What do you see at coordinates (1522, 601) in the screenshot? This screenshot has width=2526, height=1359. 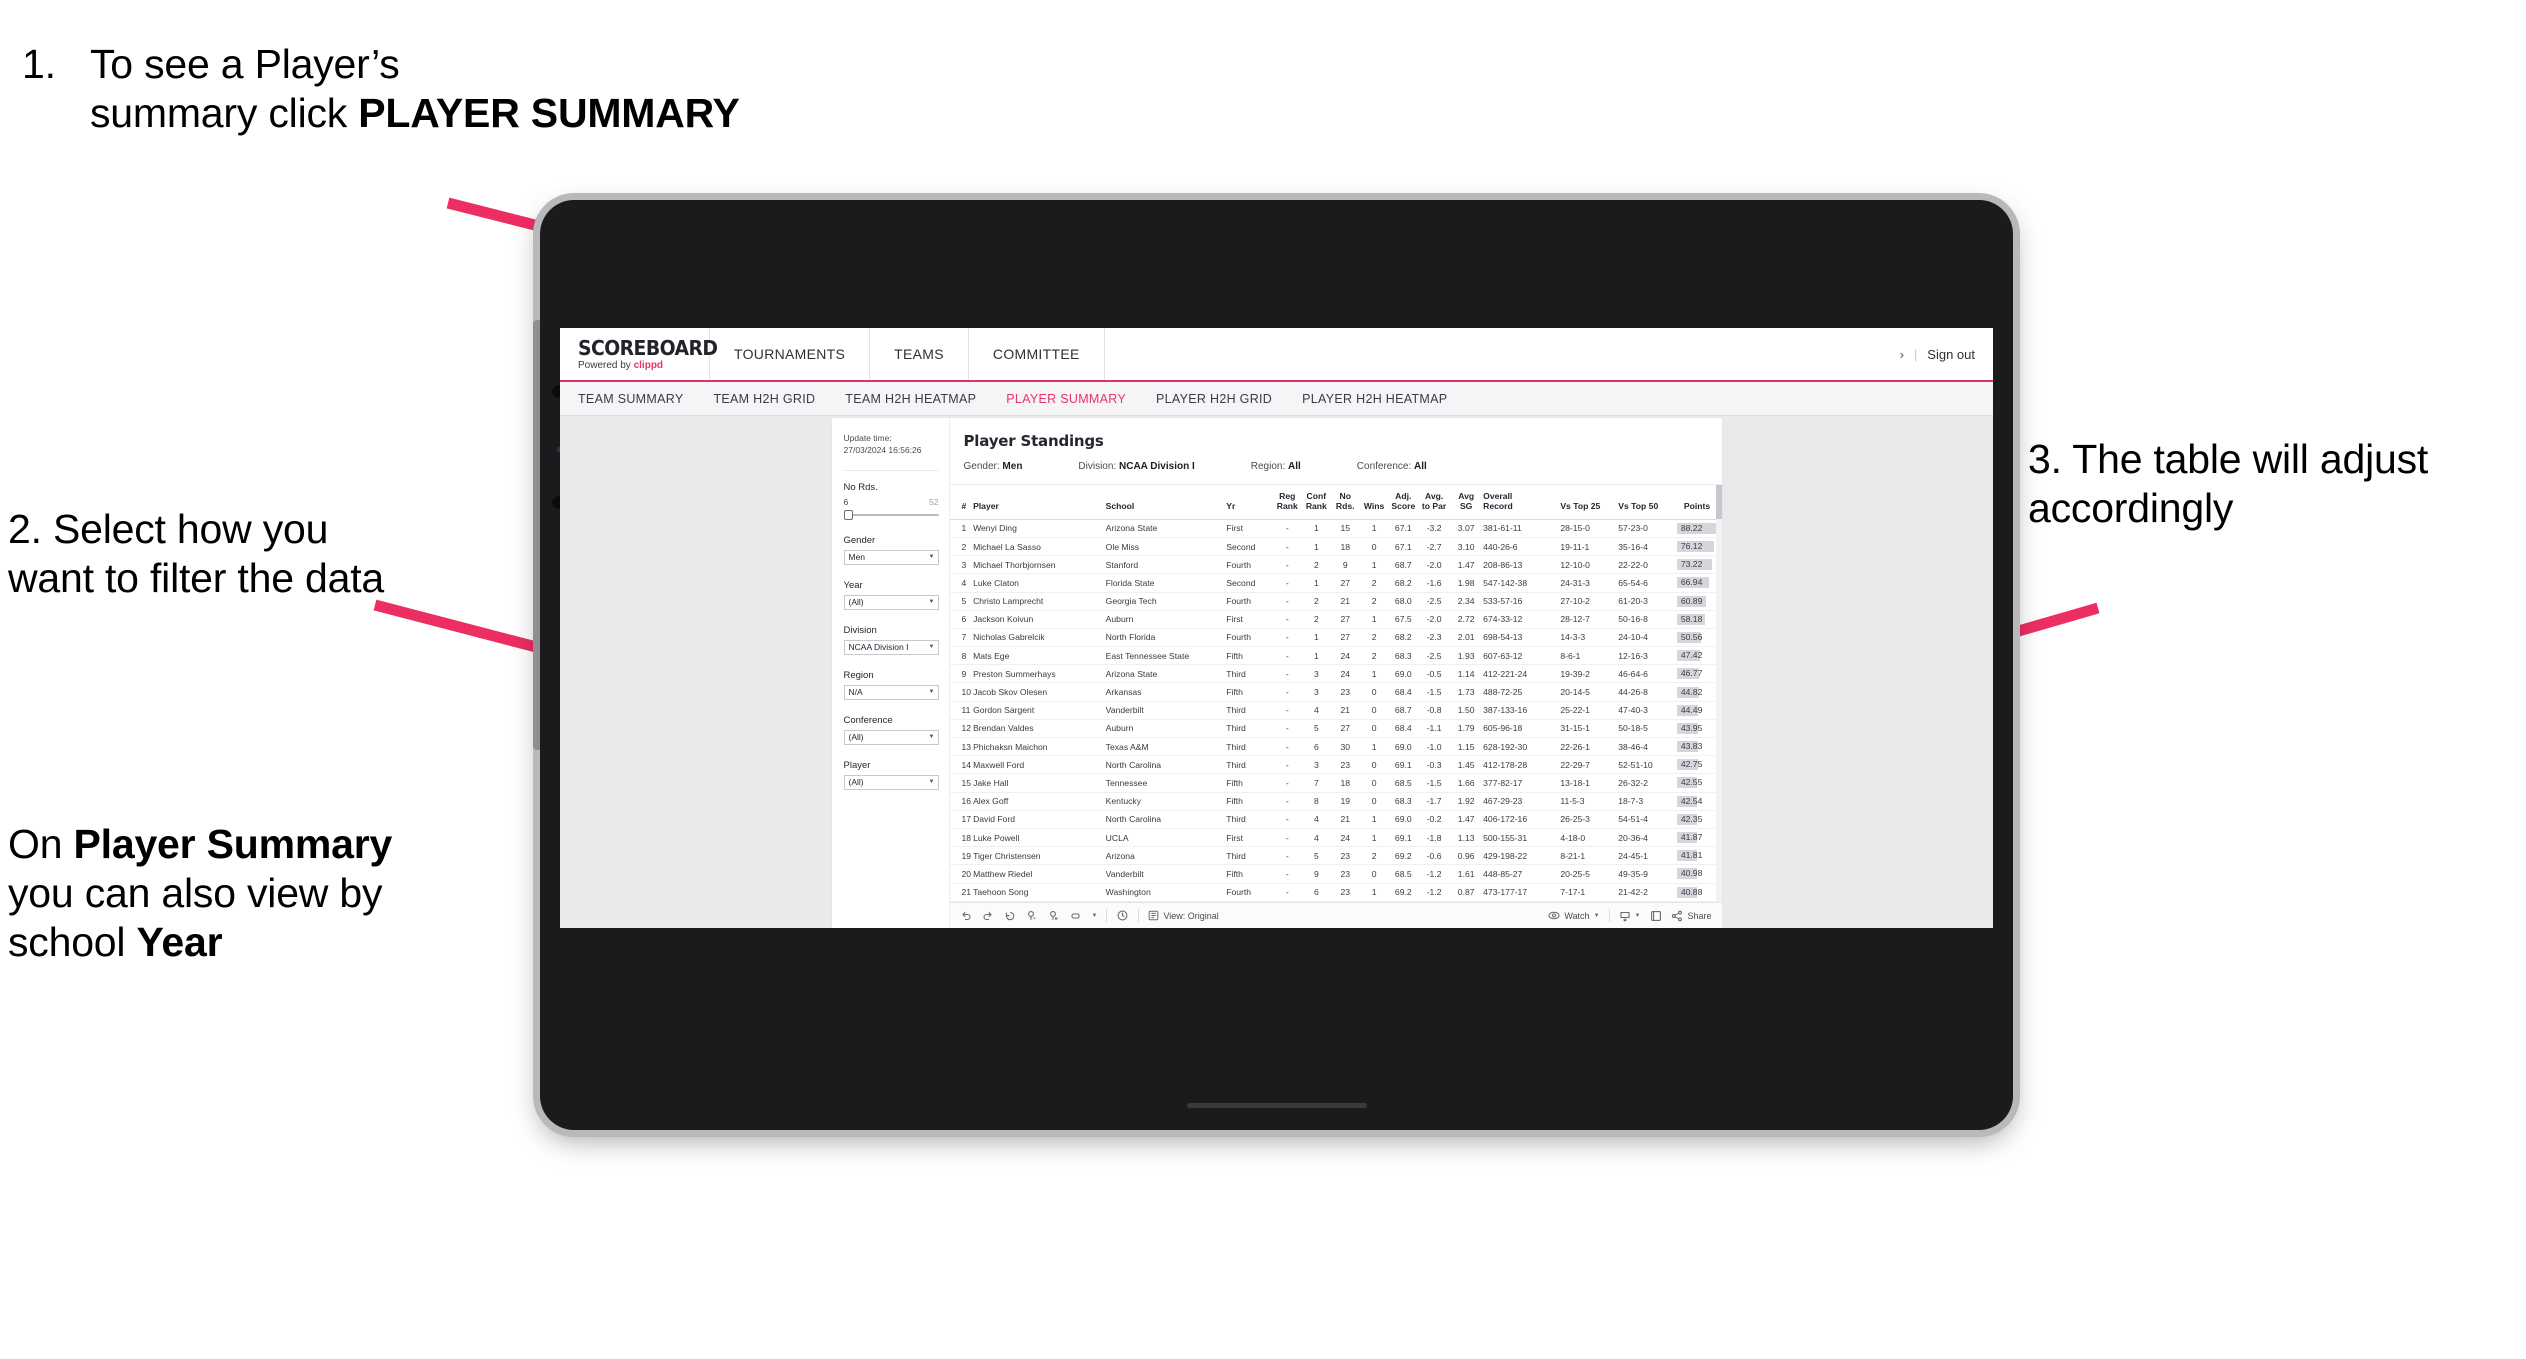 I see `table-cell: 533-57-16` at bounding box center [1522, 601].